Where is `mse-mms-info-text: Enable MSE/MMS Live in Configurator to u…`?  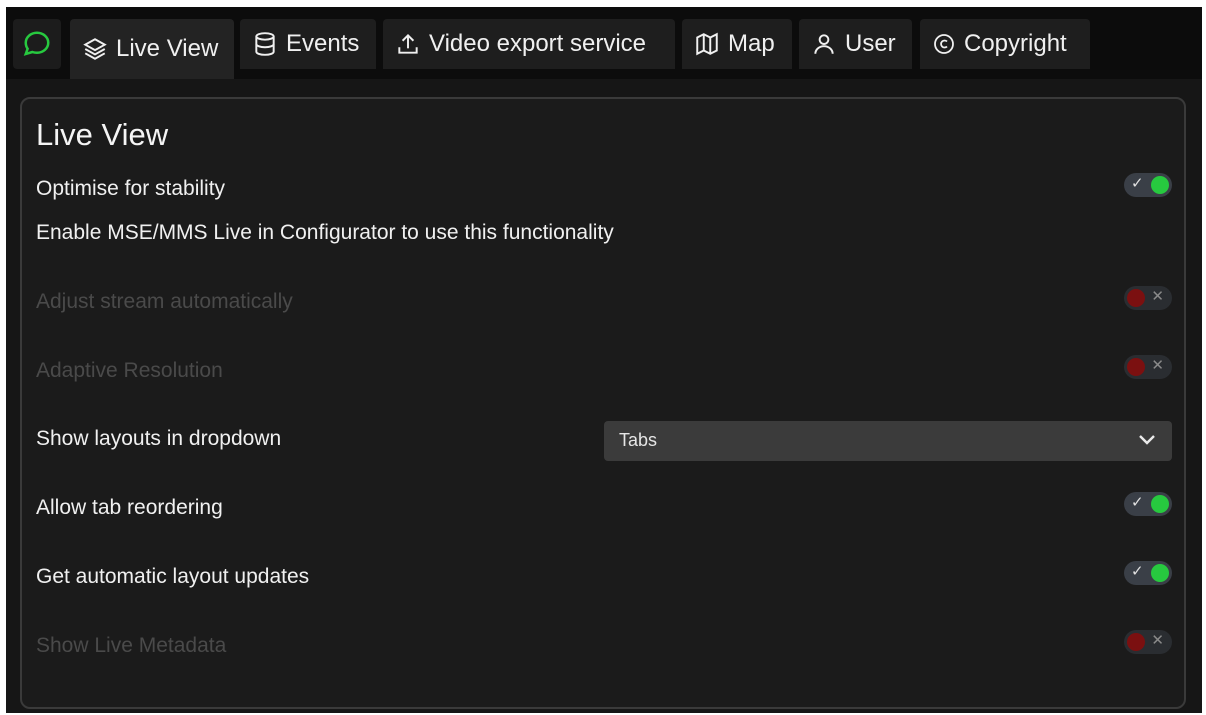 mse-mms-info-text: Enable MSE/MMS Live in Configurator to u… is located at coordinates (325, 232).